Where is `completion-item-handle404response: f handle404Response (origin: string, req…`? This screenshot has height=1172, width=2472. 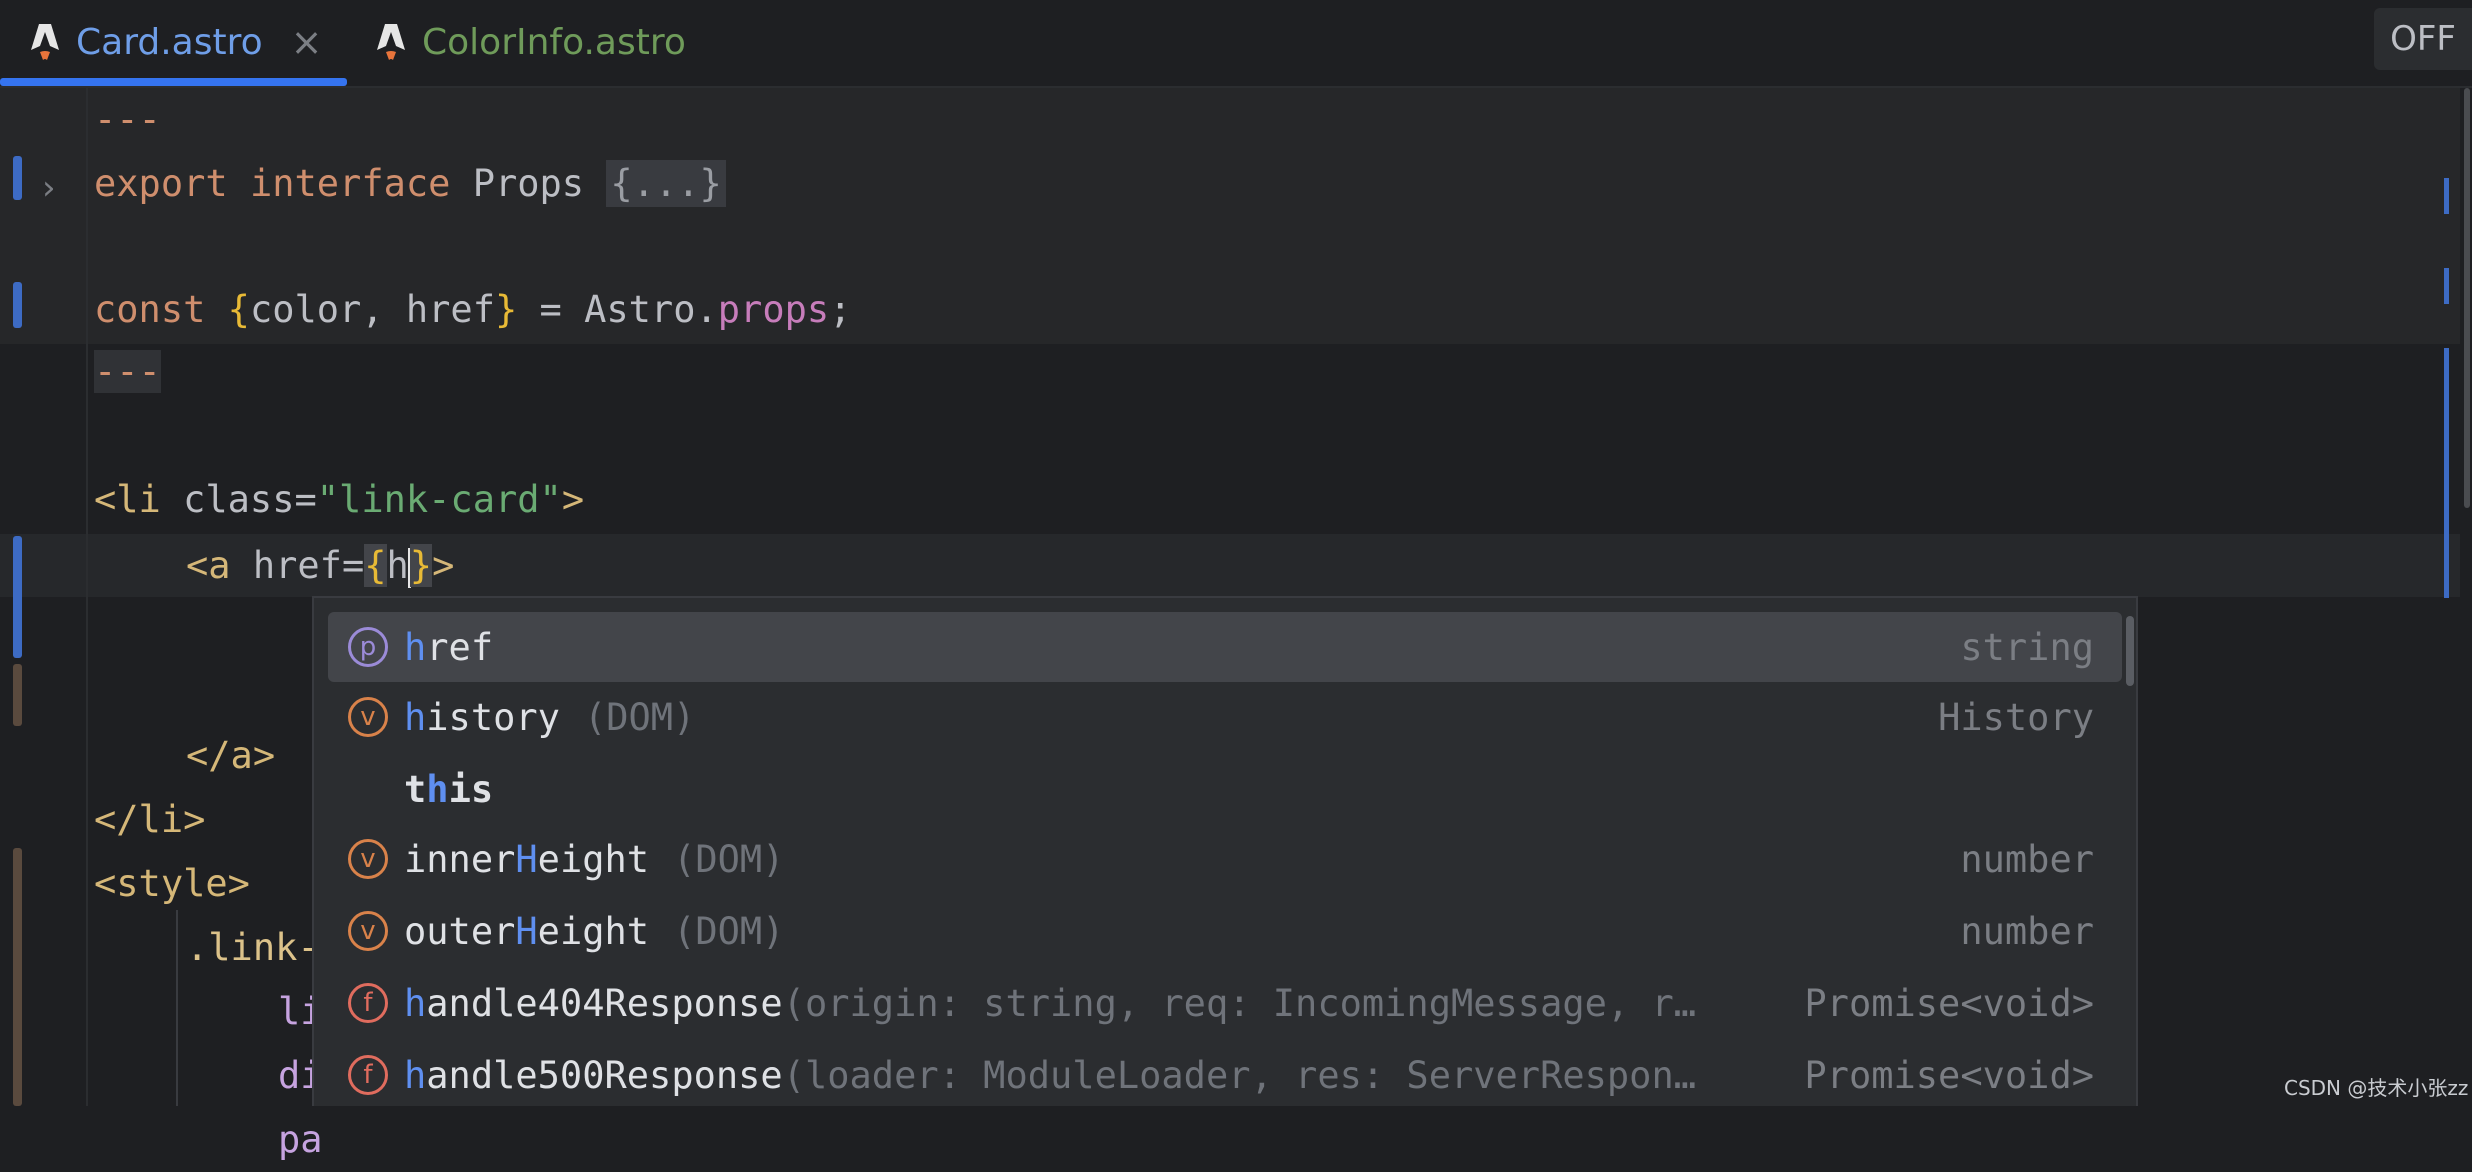 completion-item-handle404response: f handle404Response (origin: string, req… is located at coordinates (1225, 1003).